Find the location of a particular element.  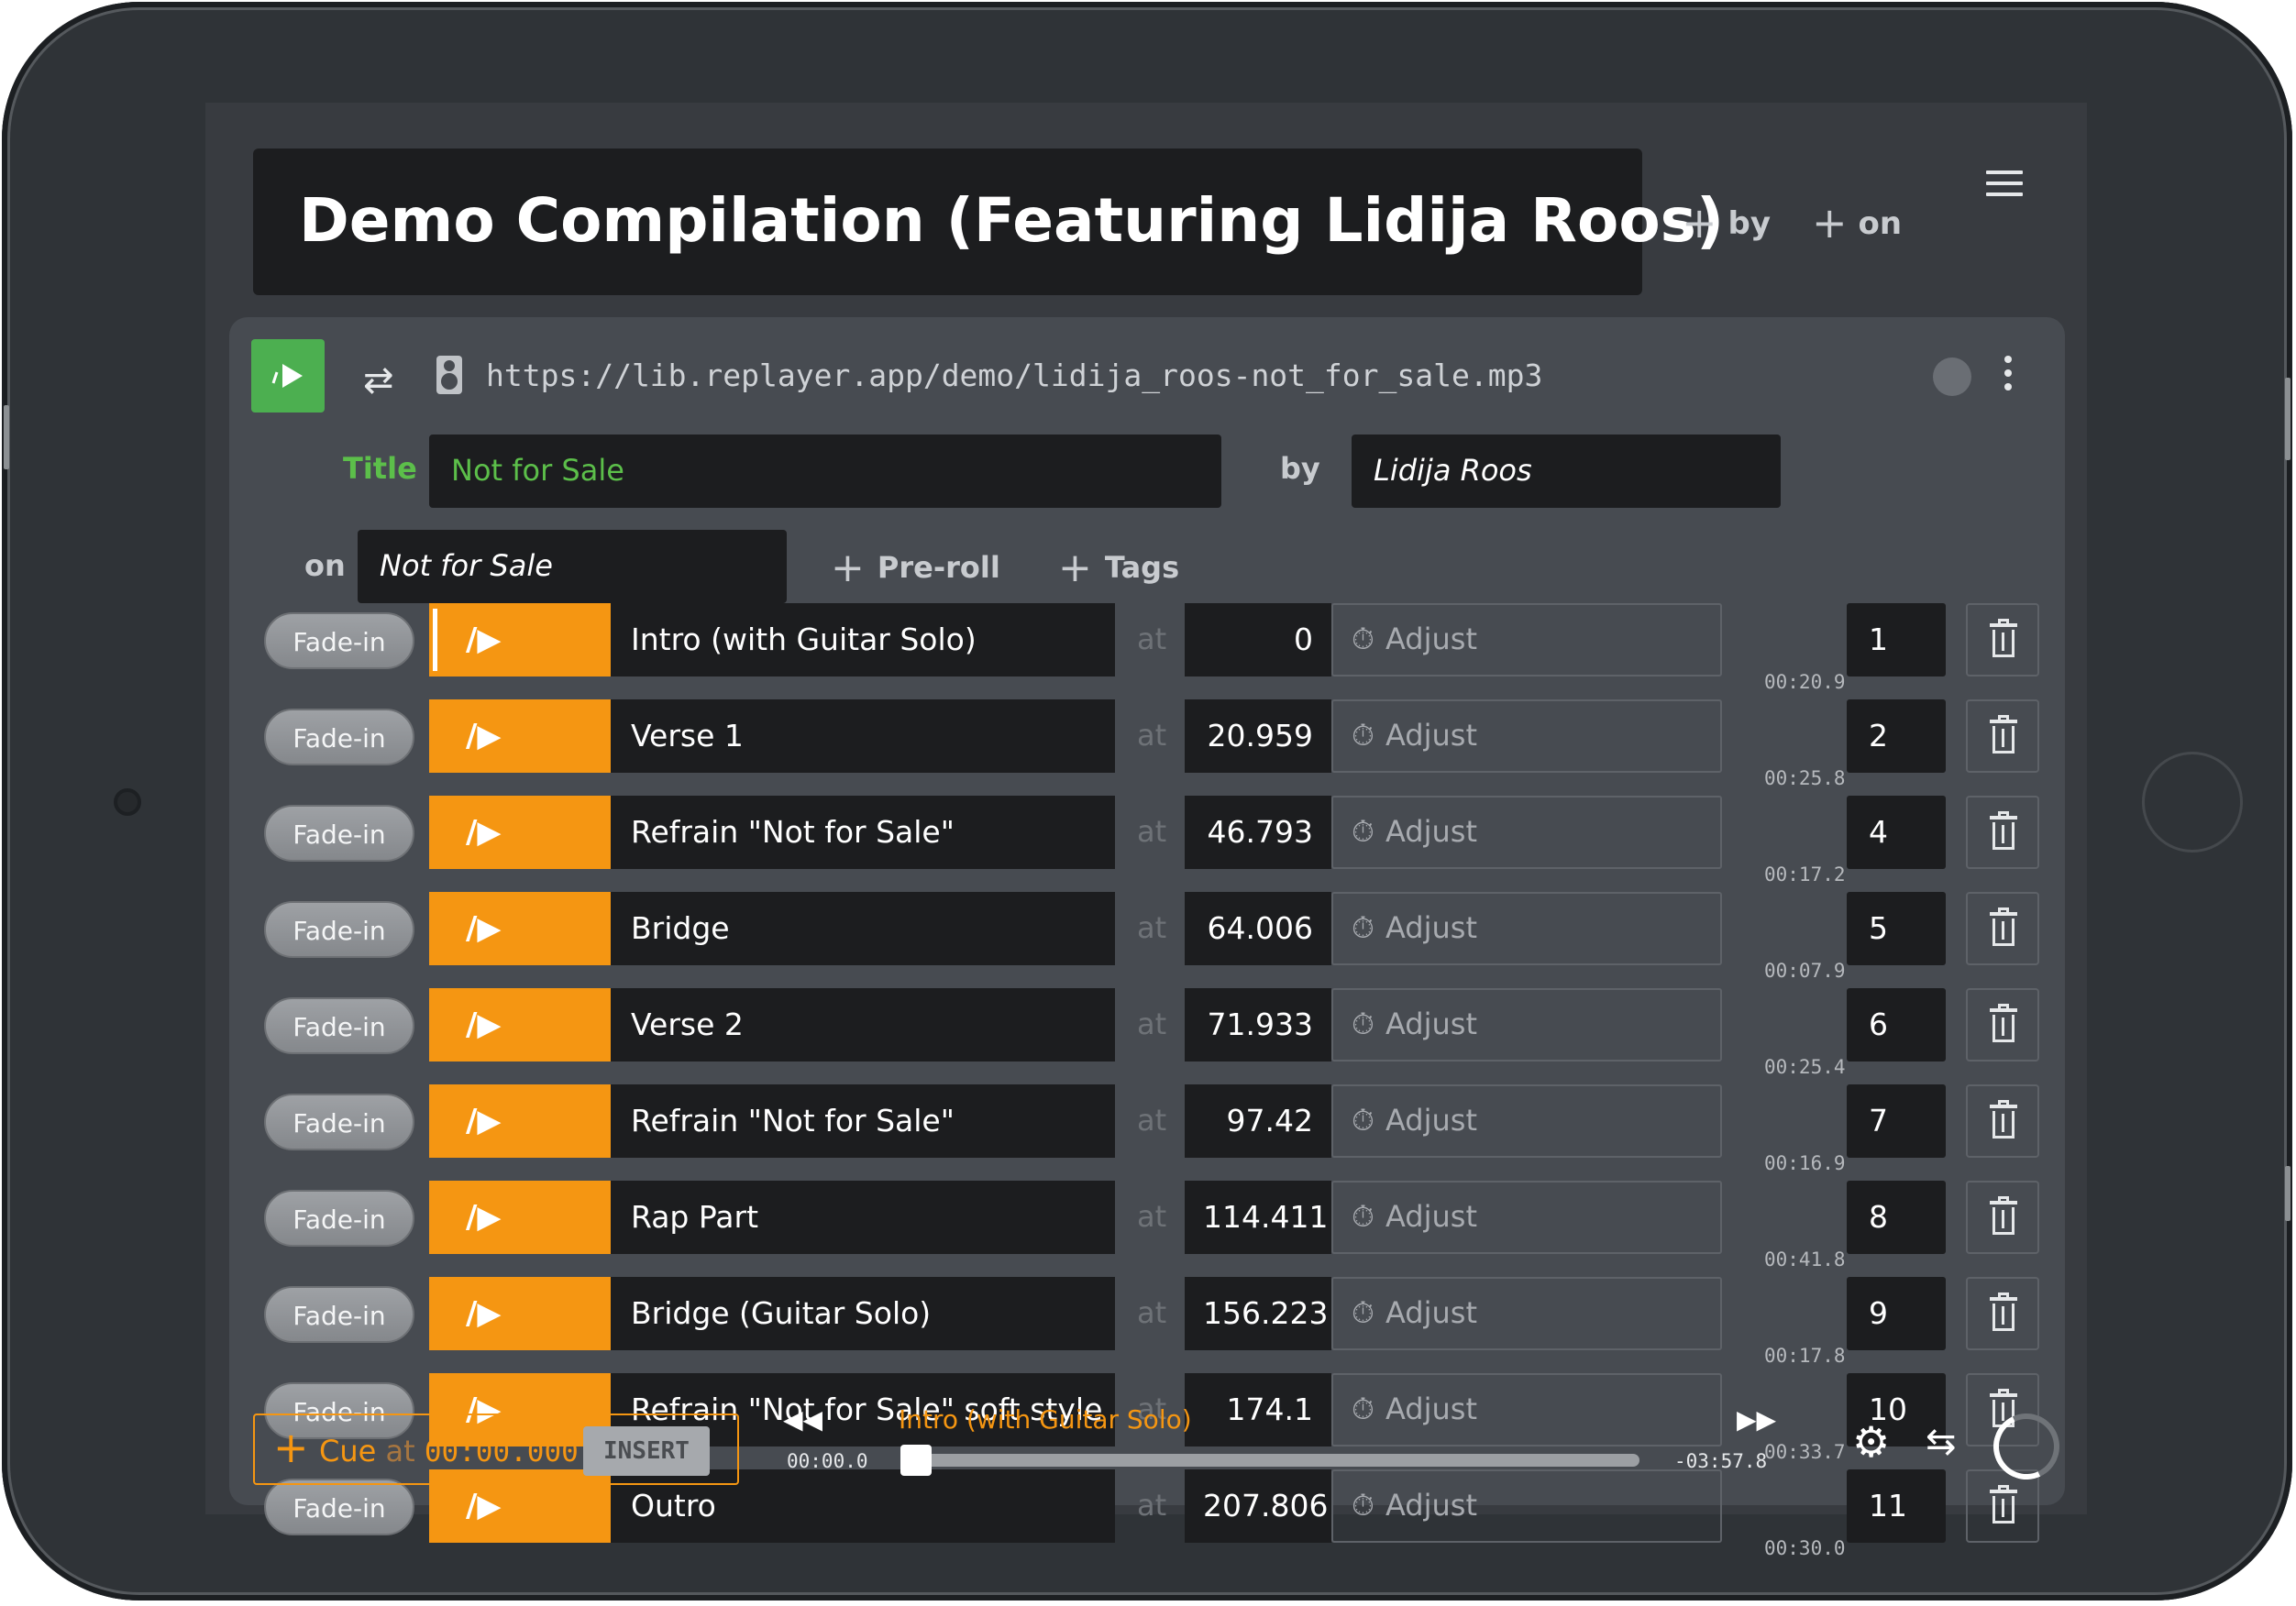

compilation-title-box: Demo Compilation (Featuring Lidija Roos) is located at coordinates (988, 221).